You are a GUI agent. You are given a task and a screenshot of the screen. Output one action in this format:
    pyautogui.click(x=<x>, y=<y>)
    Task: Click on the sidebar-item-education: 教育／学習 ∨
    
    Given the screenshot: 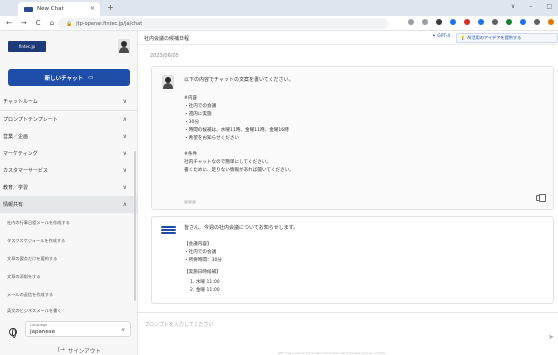 What is the action you would take?
    pyautogui.click(x=68, y=187)
    